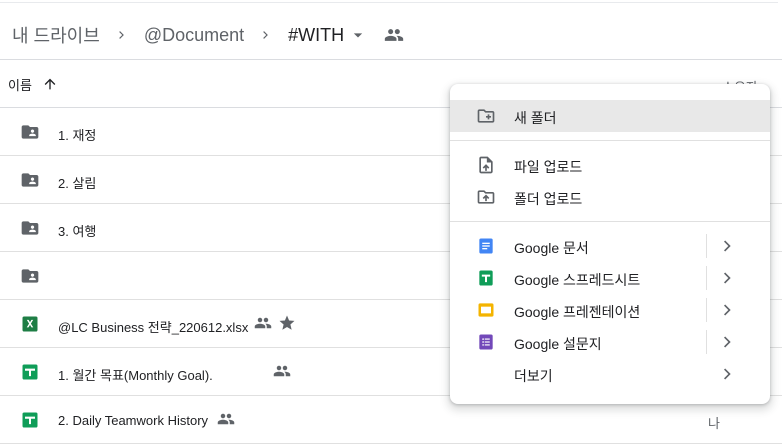  I want to click on menu-item-google-docs: Google 문서, so click(610, 246).